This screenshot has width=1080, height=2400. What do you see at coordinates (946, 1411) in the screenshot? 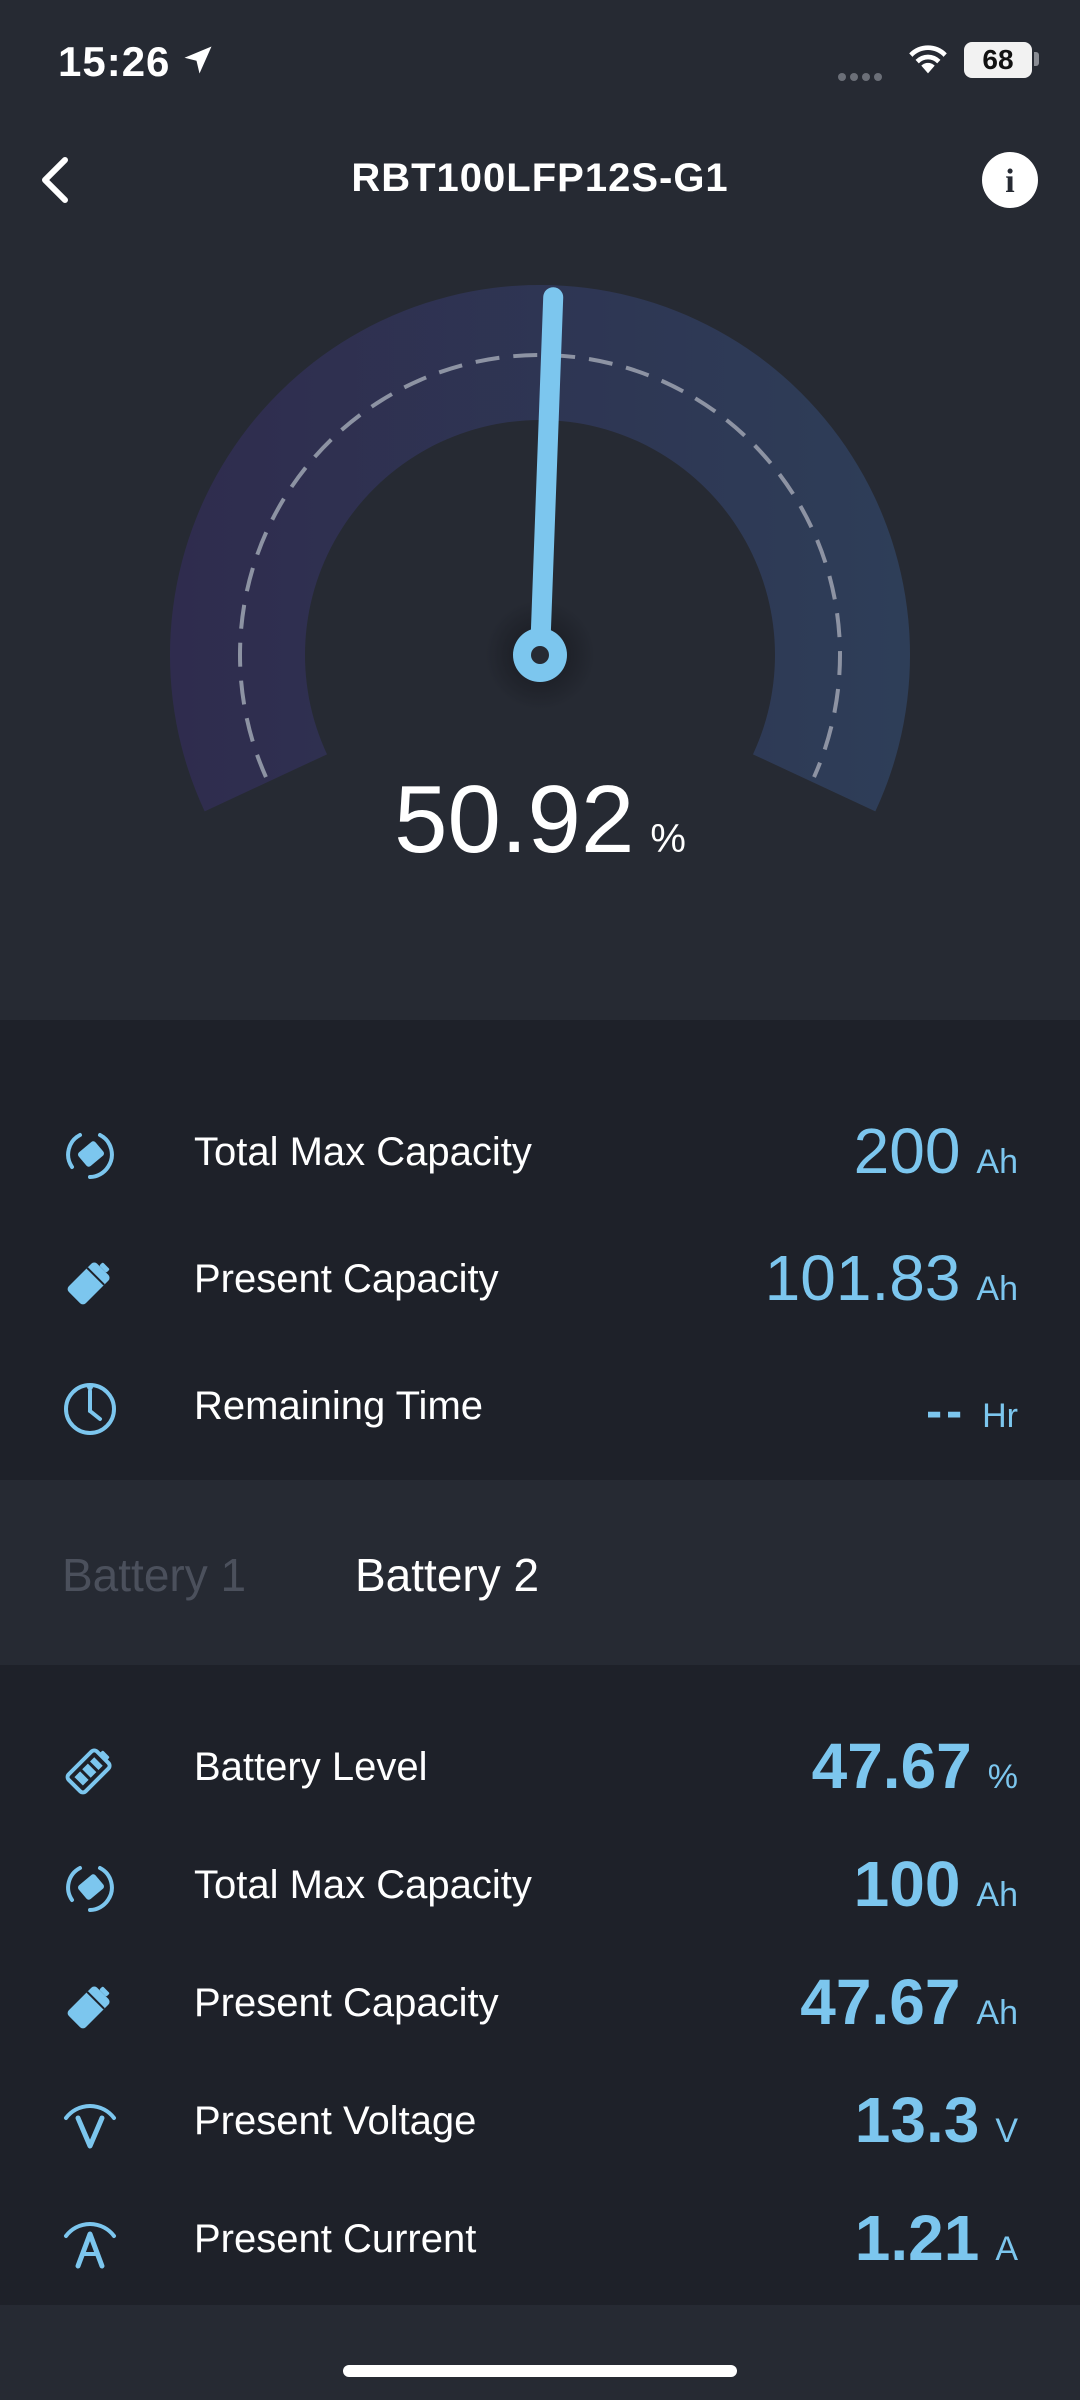
I see `row-value: --` at bounding box center [946, 1411].